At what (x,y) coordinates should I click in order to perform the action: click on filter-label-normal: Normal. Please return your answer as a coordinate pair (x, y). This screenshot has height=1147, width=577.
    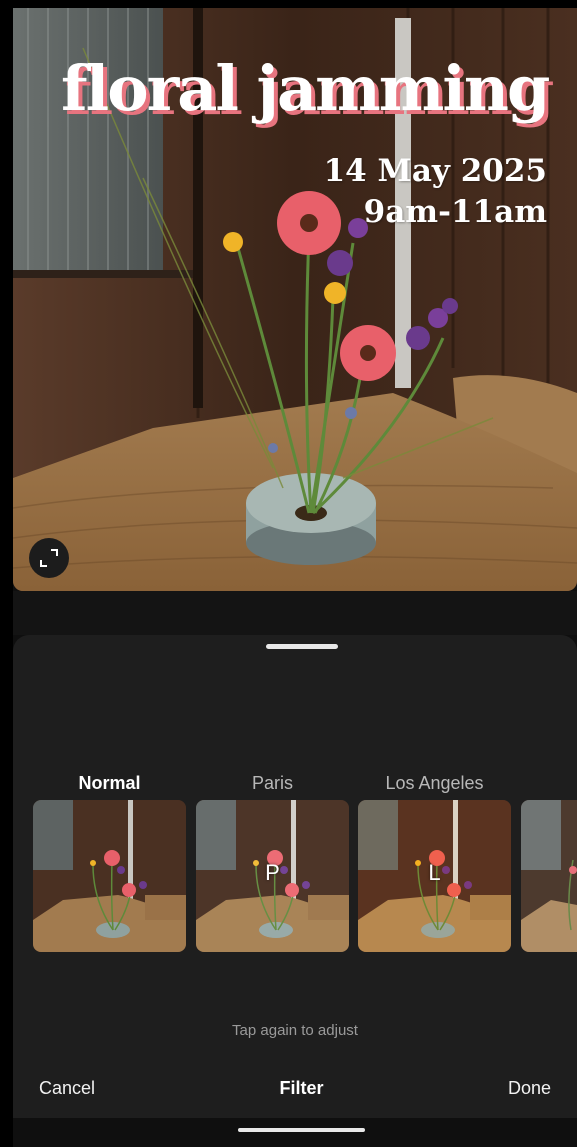
    Looking at the image, I should click on (109, 783).